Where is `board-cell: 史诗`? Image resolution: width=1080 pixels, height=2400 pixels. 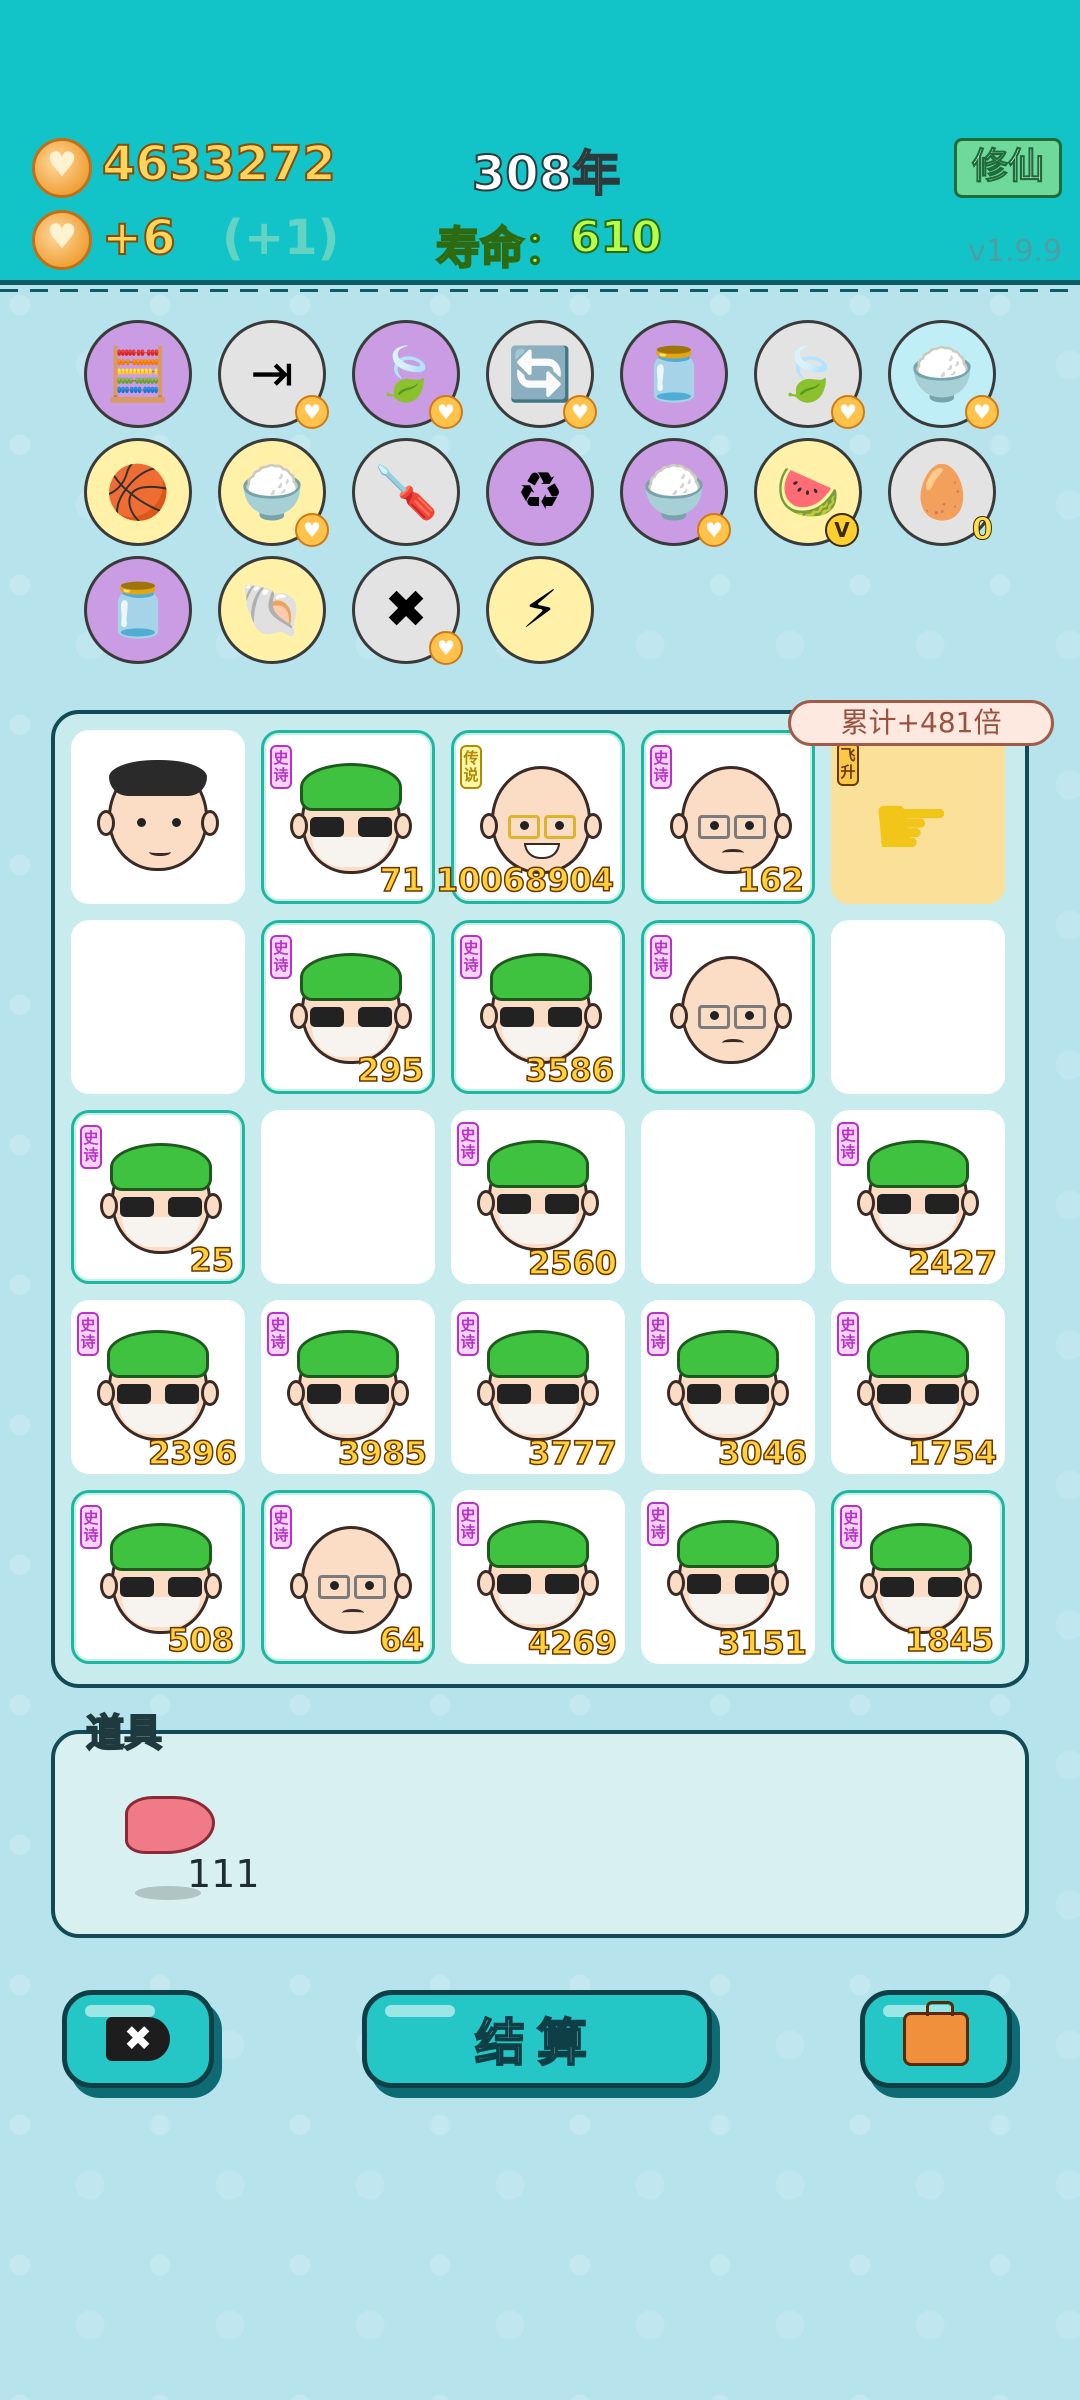
board-cell: 史诗 is located at coordinates (728, 1007).